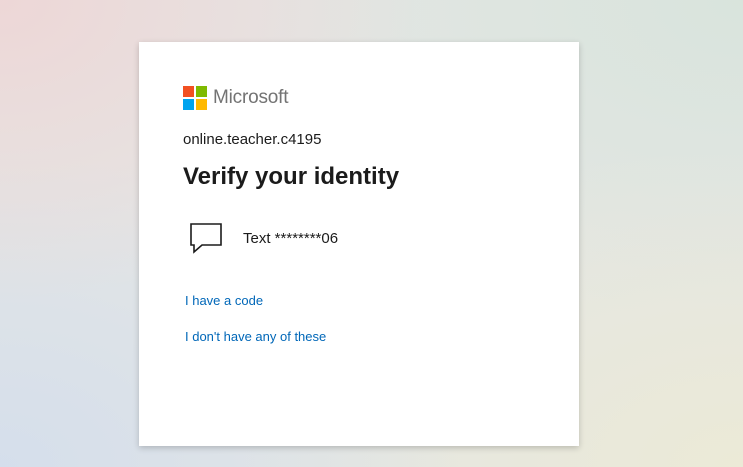 This screenshot has width=743, height=467. What do you see at coordinates (252, 139) in the screenshot?
I see `account-username: online.teacher.c4195` at bounding box center [252, 139].